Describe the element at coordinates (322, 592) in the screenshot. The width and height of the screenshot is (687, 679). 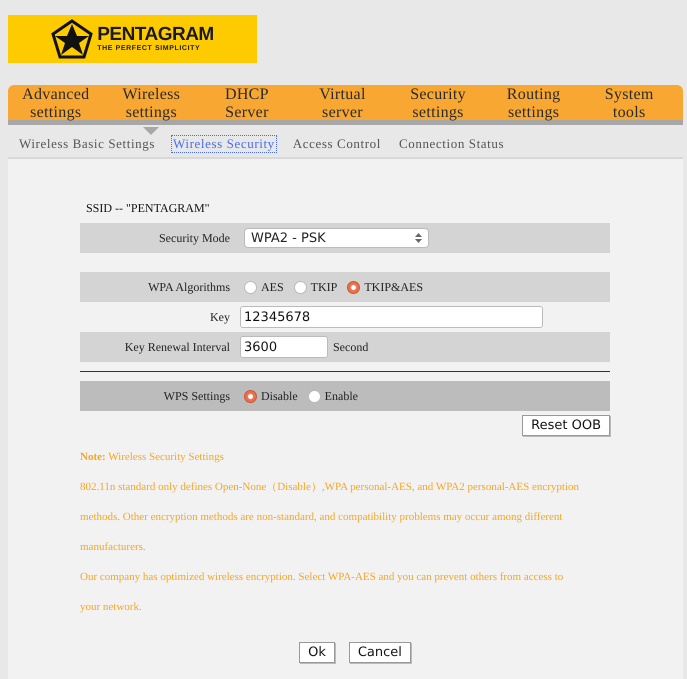
I see `note-text: Our company has optimized wireless encryption. Select WPA-AES and you can prevent others from access to your network.` at that location.